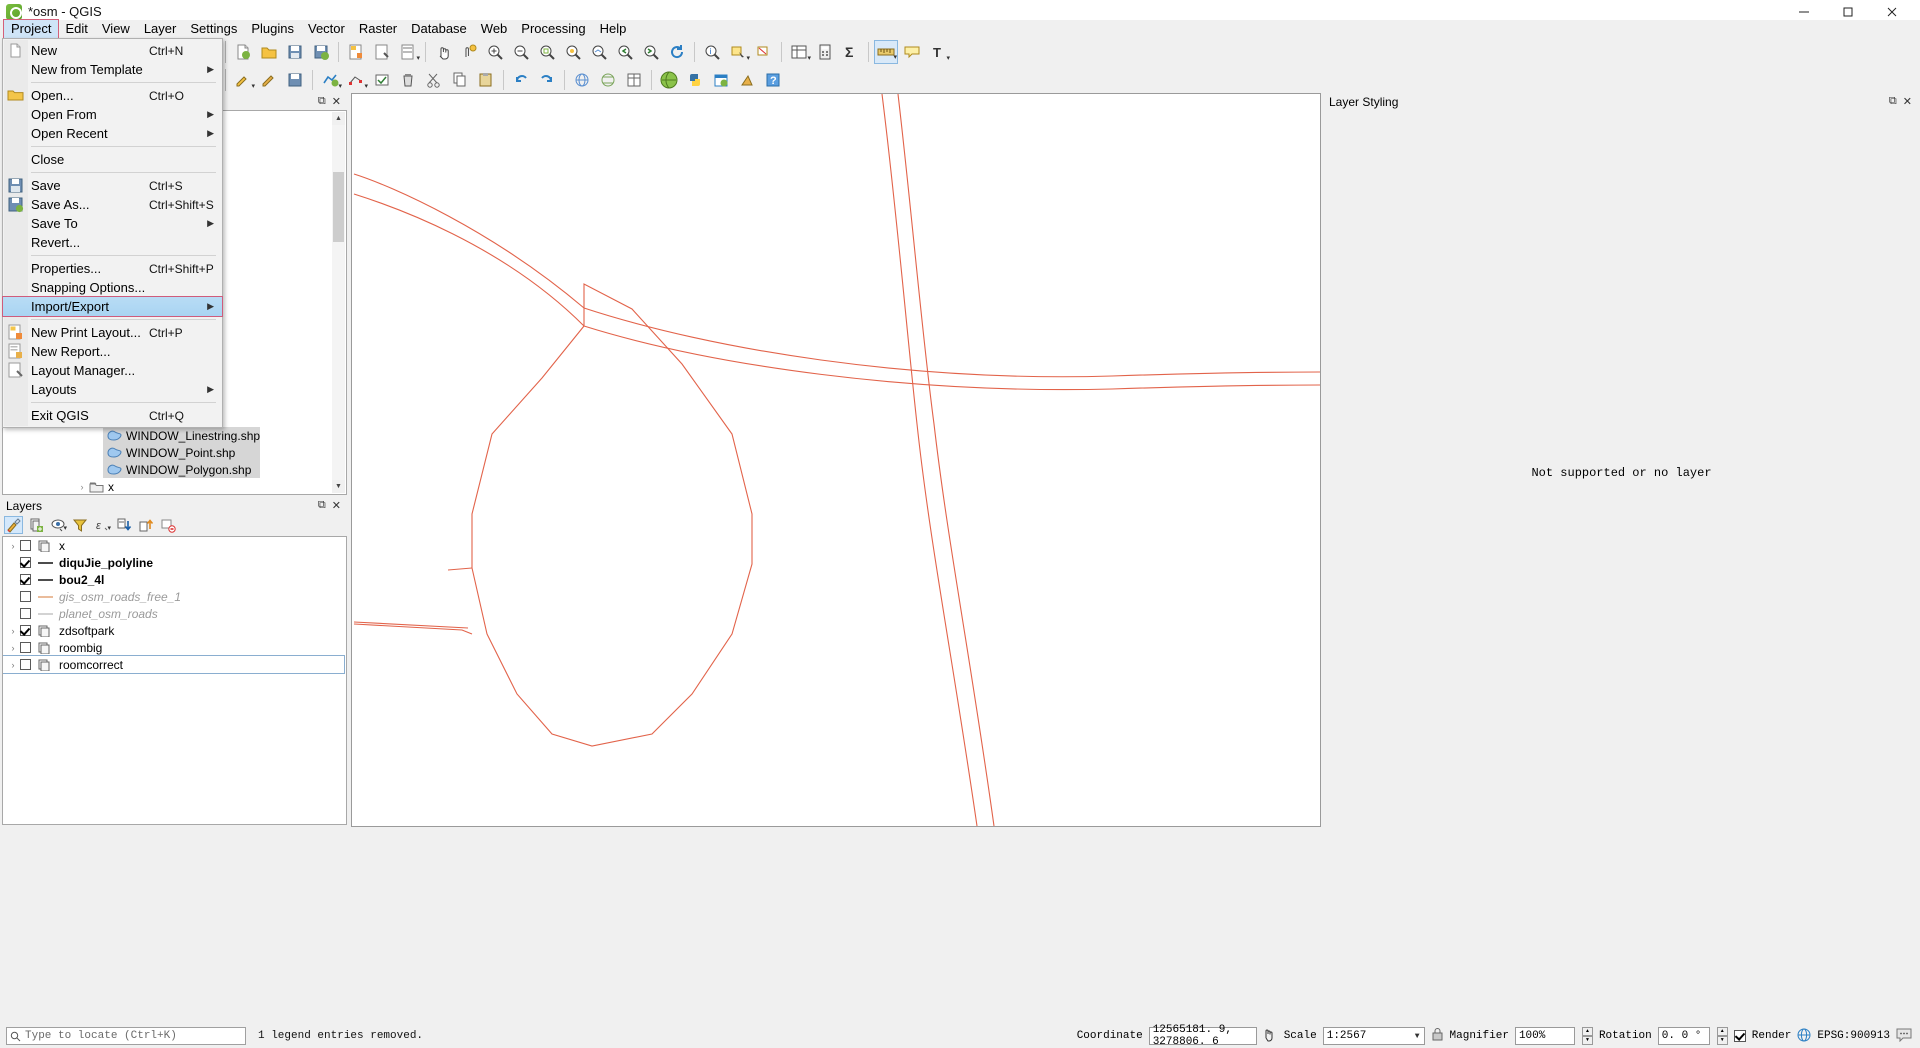 This screenshot has height=1048, width=1920. What do you see at coordinates (174, 579) in the screenshot?
I see `layer-row-bou2-4l: bou2_4l` at bounding box center [174, 579].